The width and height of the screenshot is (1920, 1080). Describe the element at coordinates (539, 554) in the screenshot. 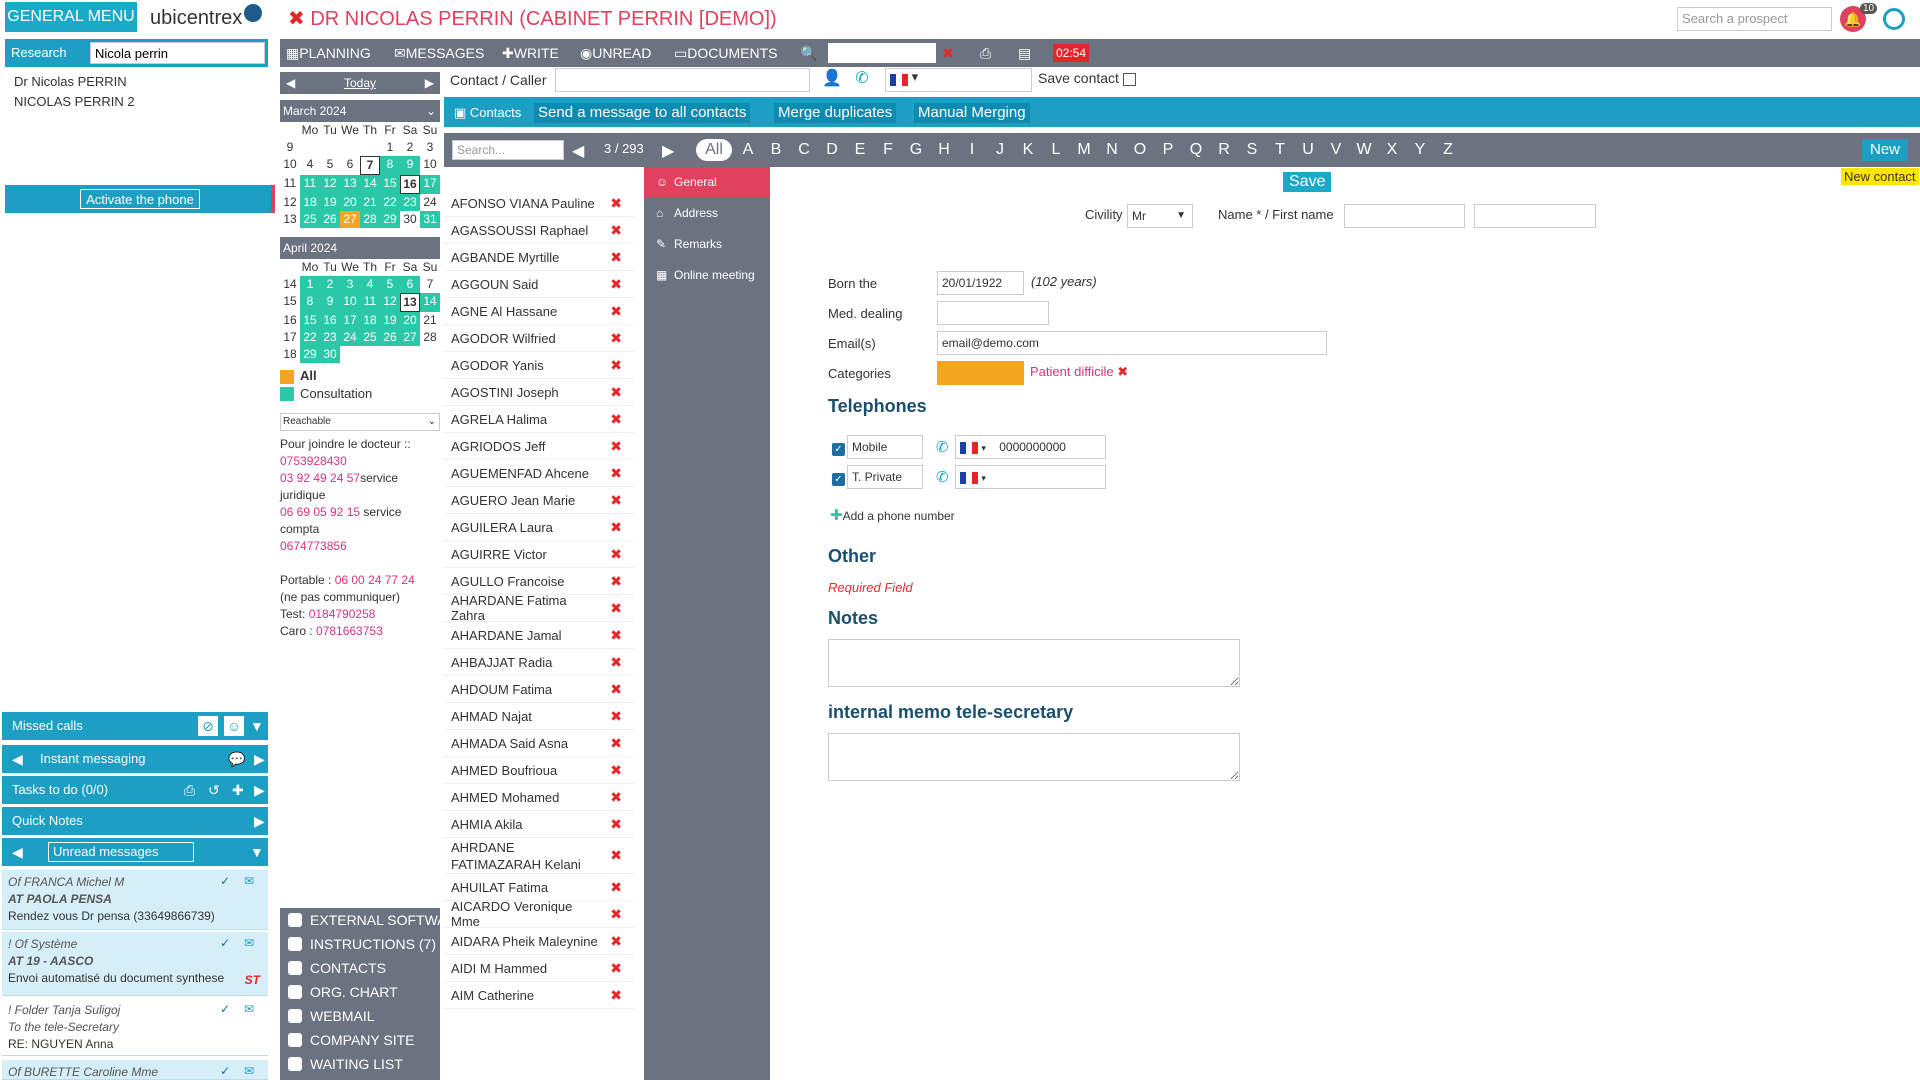

I see `contact-row: AGUIRRE Victor ✖` at that location.